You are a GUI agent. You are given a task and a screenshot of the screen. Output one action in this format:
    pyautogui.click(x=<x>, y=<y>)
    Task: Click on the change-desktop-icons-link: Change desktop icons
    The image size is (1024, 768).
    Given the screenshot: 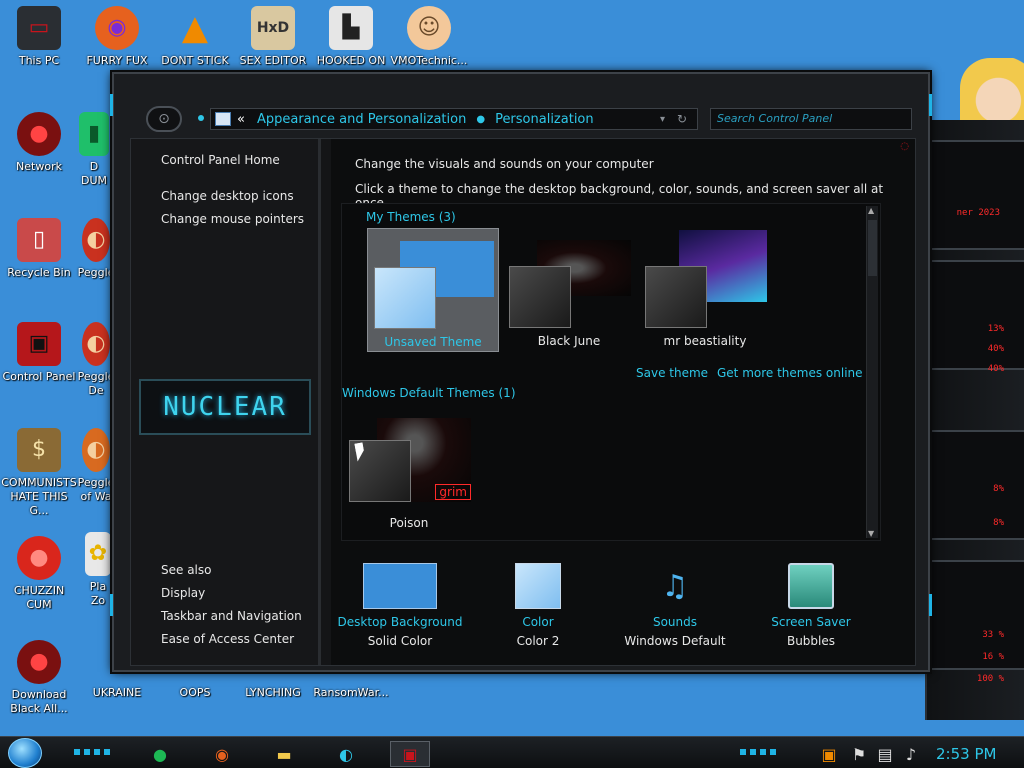 What is the action you would take?
    pyautogui.click(x=227, y=196)
    